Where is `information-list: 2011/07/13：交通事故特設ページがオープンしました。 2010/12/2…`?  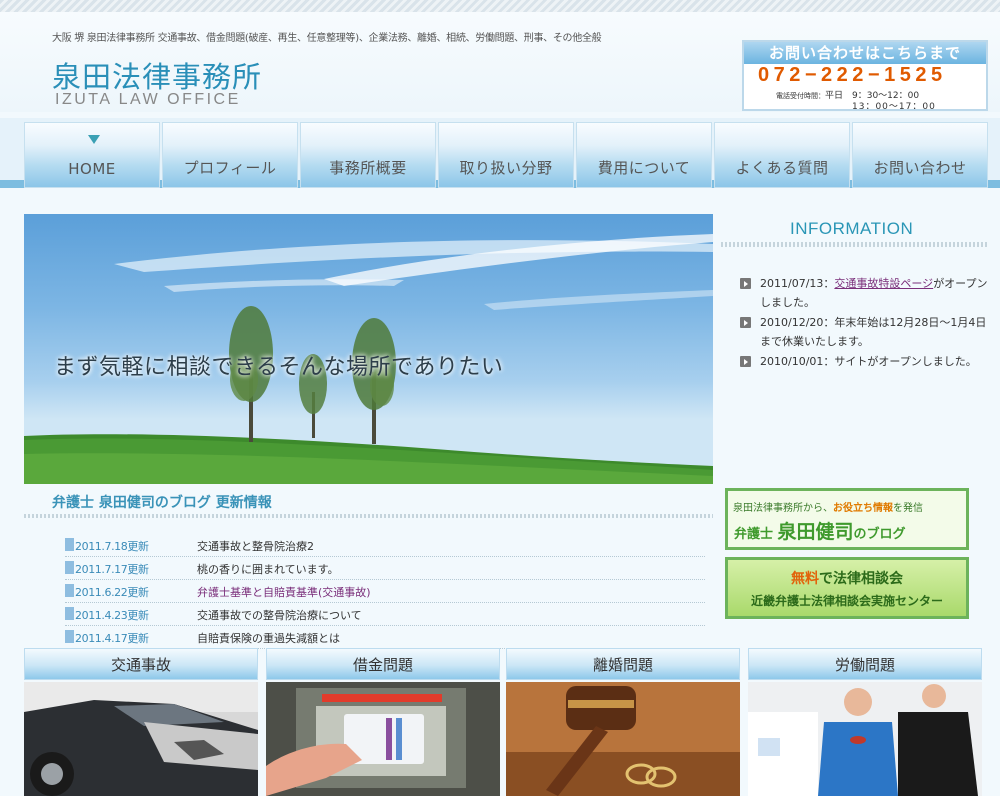 information-list: 2011/07/13：交通事故特設ページがオープンしました。 2010/12/2… is located at coordinates (864, 323).